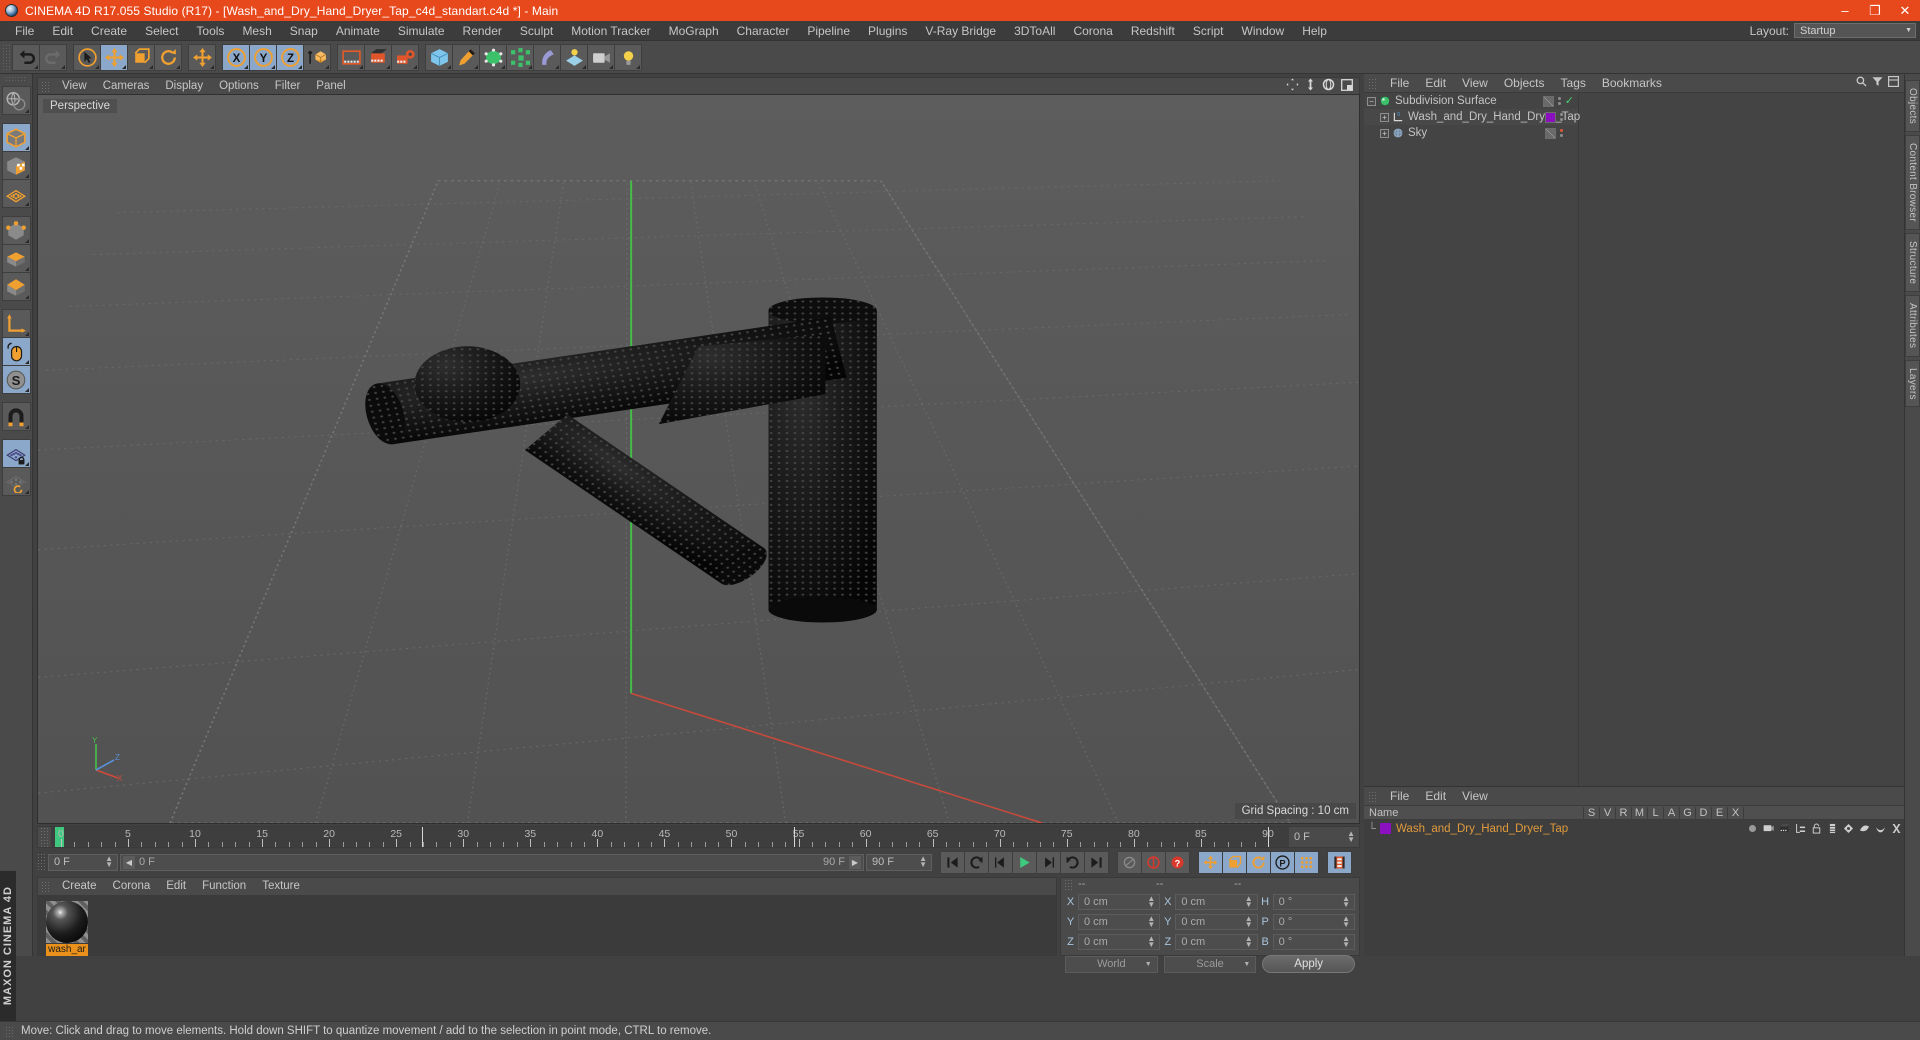 This screenshot has height=1040, width=1920. What do you see at coordinates (330, 86) in the screenshot?
I see `viewport-menu-panel: Panel` at bounding box center [330, 86].